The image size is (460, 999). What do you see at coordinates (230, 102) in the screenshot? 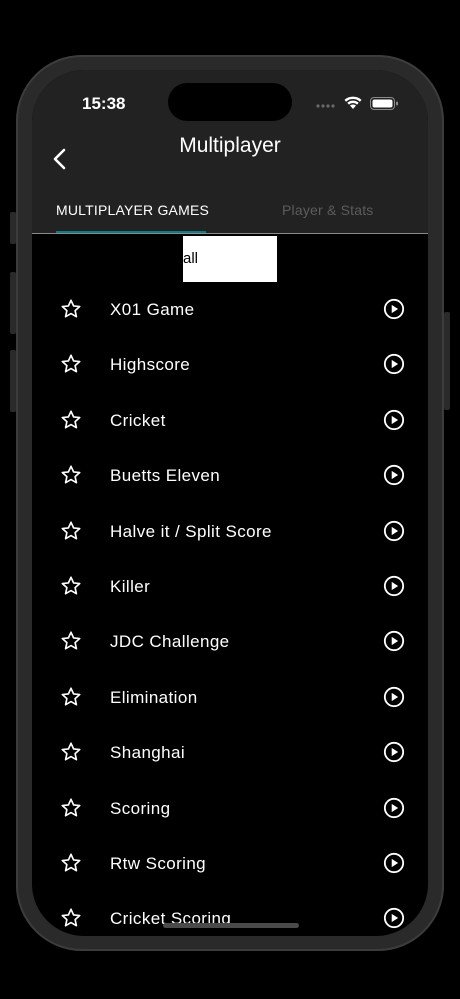
I see `dynamic-island` at bounding box center [230, 102].